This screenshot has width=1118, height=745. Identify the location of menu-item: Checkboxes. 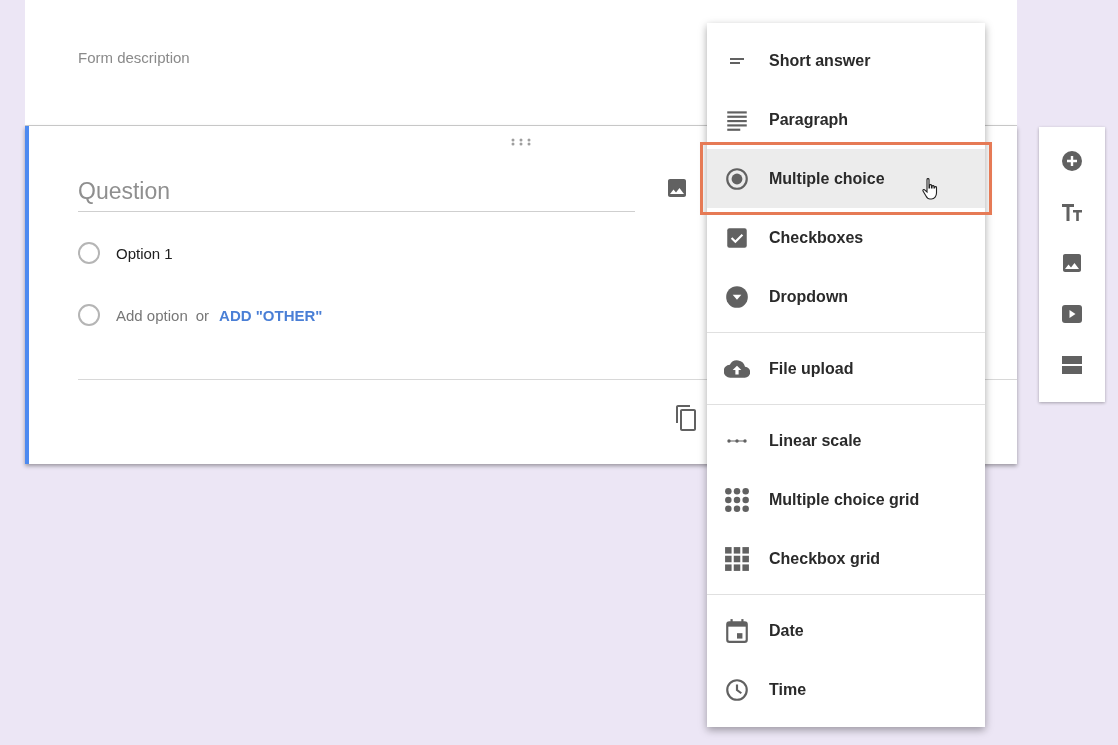
(846, 237).